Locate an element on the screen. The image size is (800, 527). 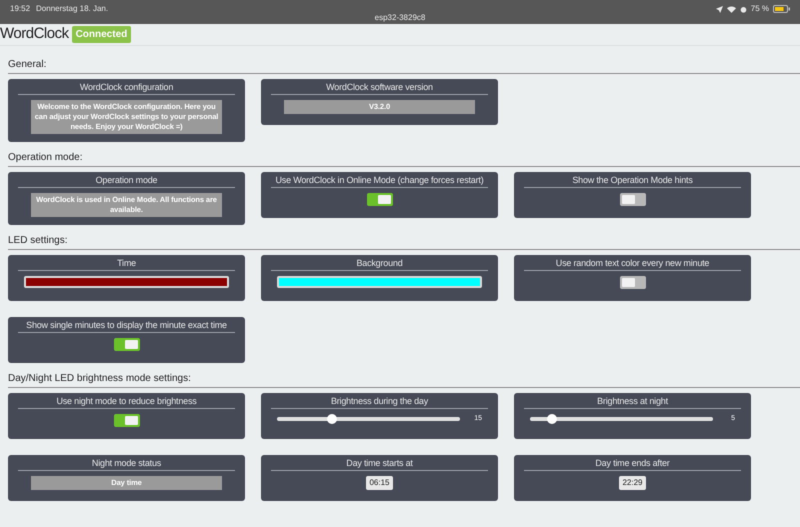
card-title: Night mode status is located at coordinates (126, 463).